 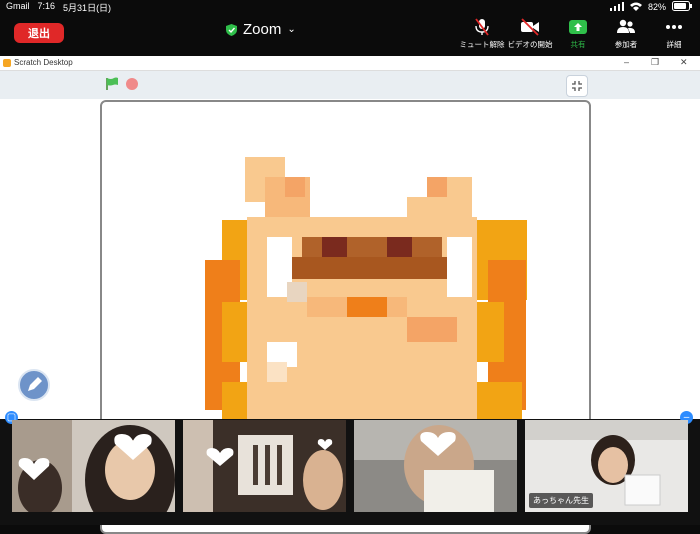 I want to click on unmute-label: ミュート解除, so click(x=482, y=44).